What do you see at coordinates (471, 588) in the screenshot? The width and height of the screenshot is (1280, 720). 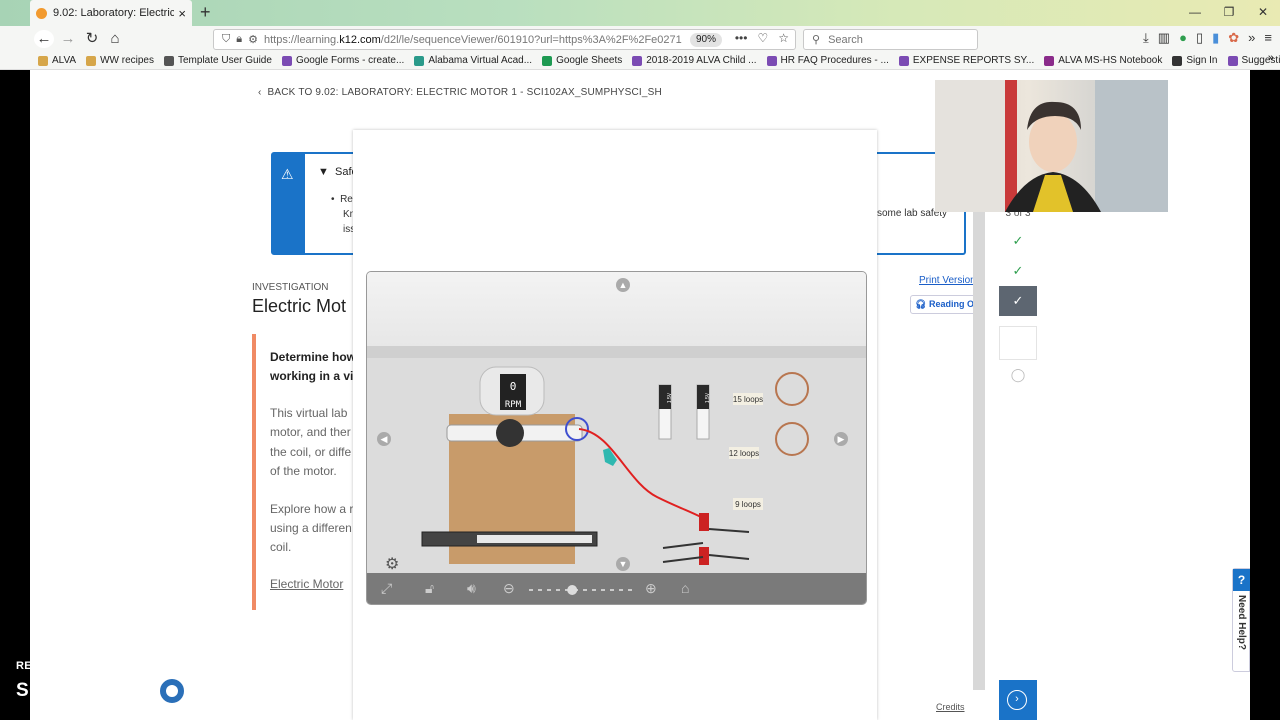 I see `sound-icon: 🔊︎` at bounding box center [471, 588].